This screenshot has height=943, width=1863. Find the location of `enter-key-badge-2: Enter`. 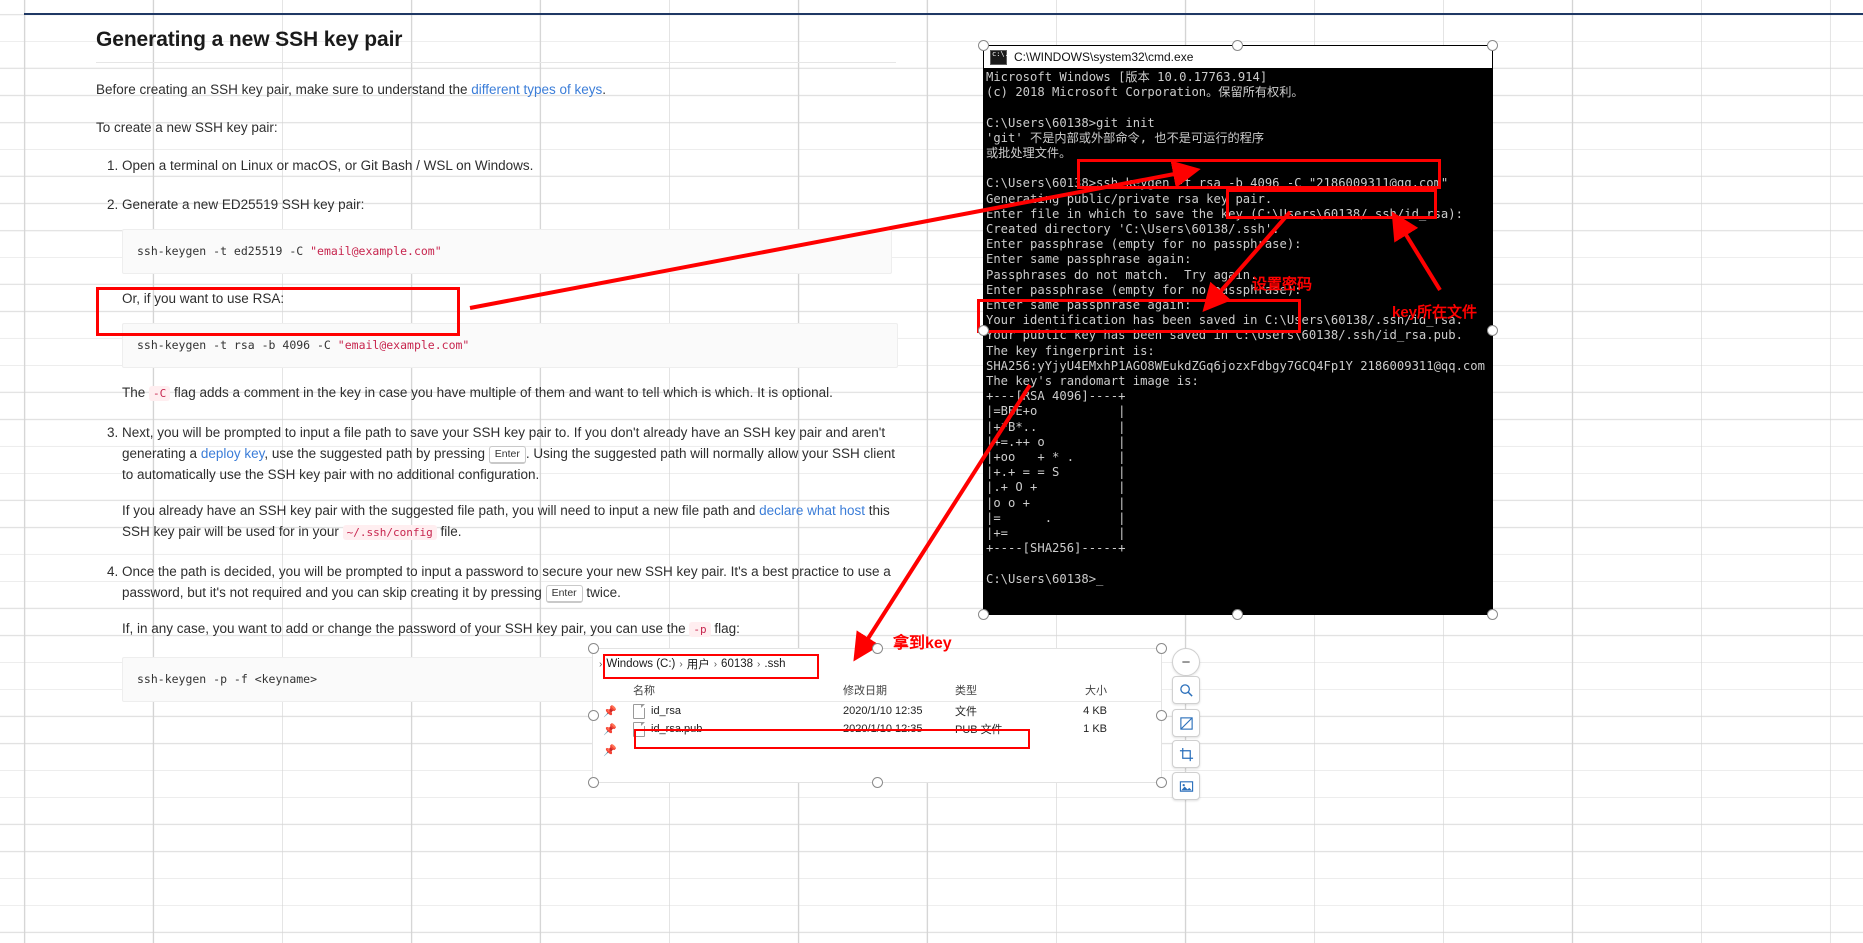

enter-key-badge-2: Enter is located at coordinates (564, 594).